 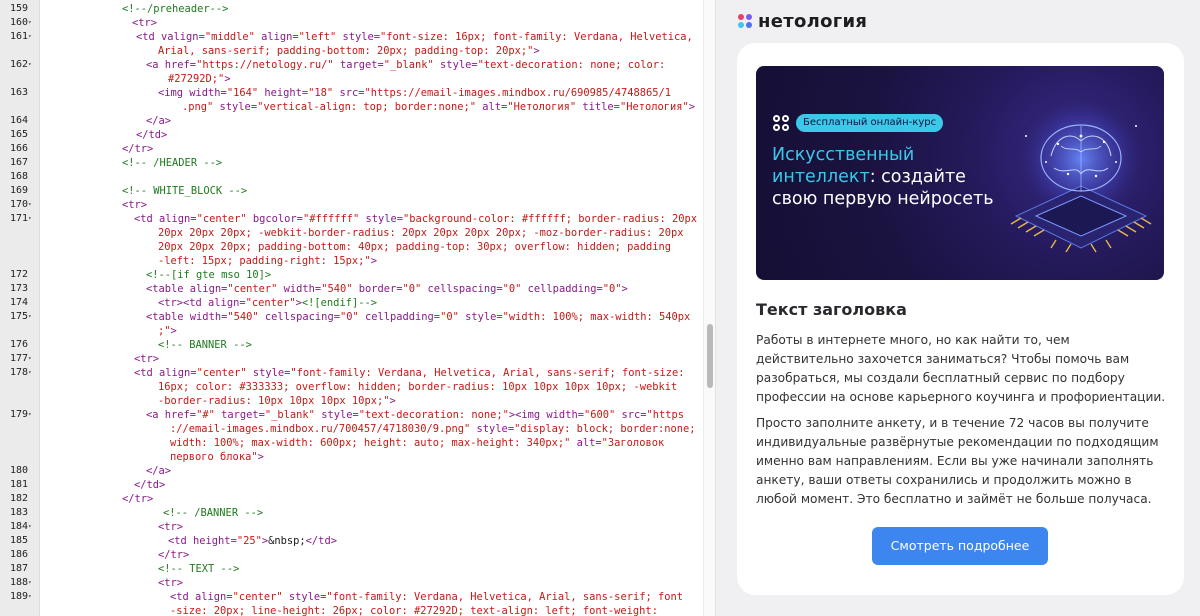 What do you see at coordinates (167, 331) in the screenshot?
I see `code-text: ;">` at bounding box center [167, 331].